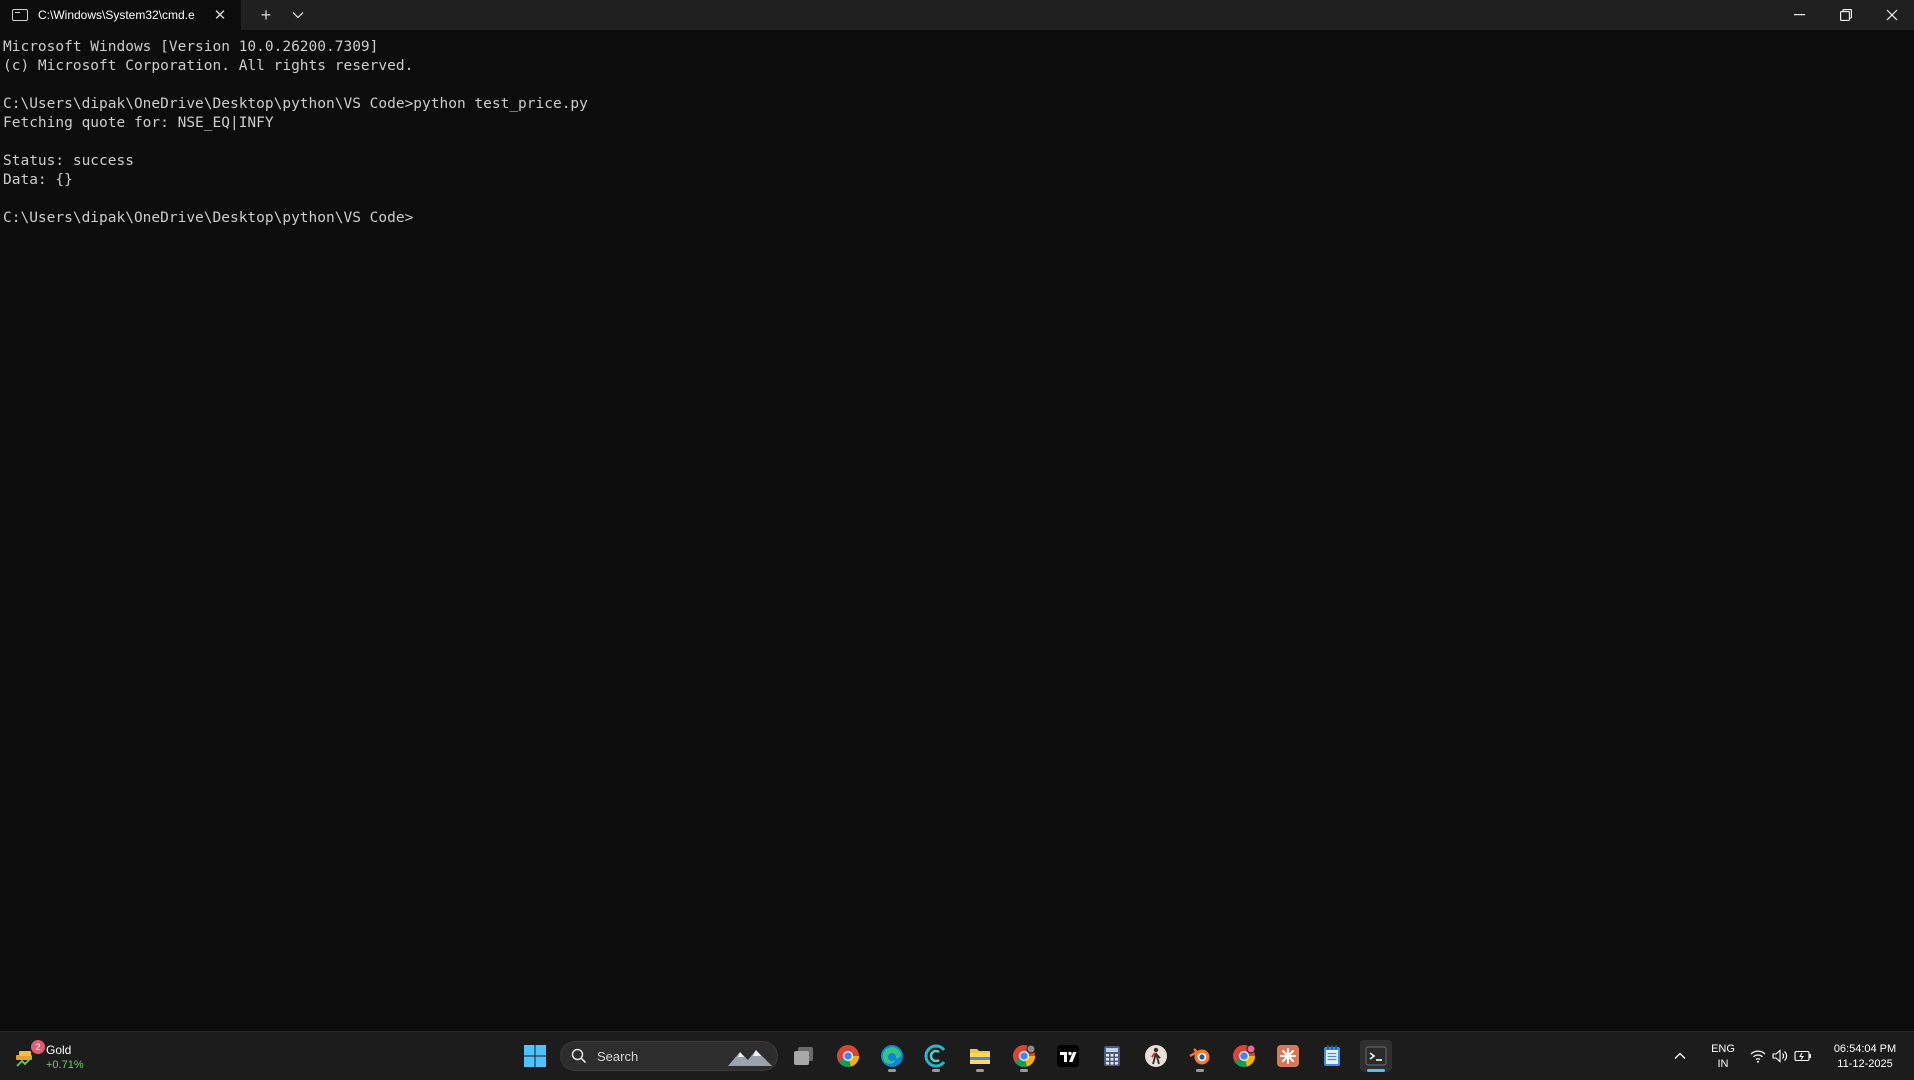 The image size is (1914, 1080). Describe the element at coordinates (750, 1058) in the screenshot. I see `mountain-highlight-icon` at that location.